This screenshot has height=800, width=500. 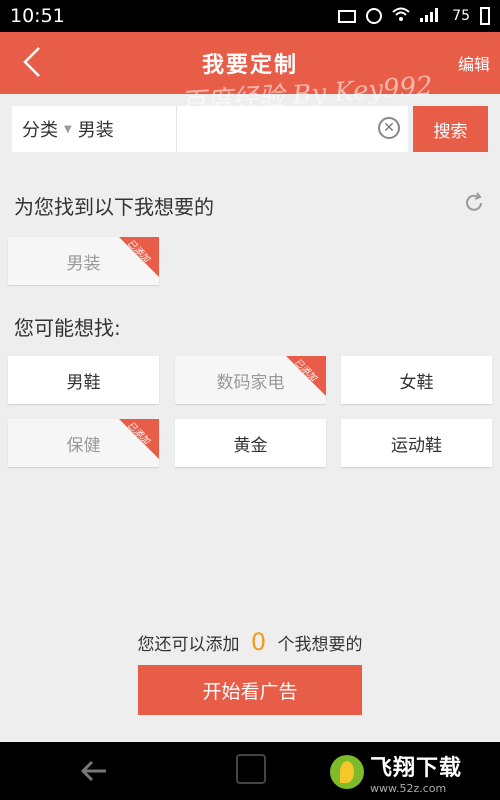 I want to click on remain-prefix: 您还可以添加, so click(x=188, y=645).